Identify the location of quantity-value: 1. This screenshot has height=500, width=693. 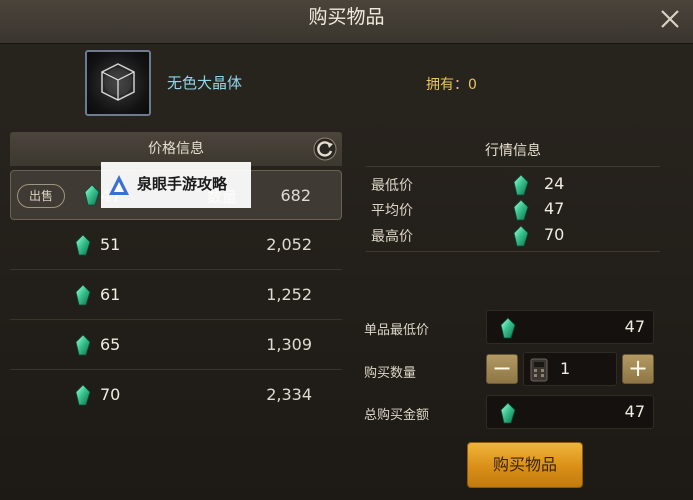
(565, 368).